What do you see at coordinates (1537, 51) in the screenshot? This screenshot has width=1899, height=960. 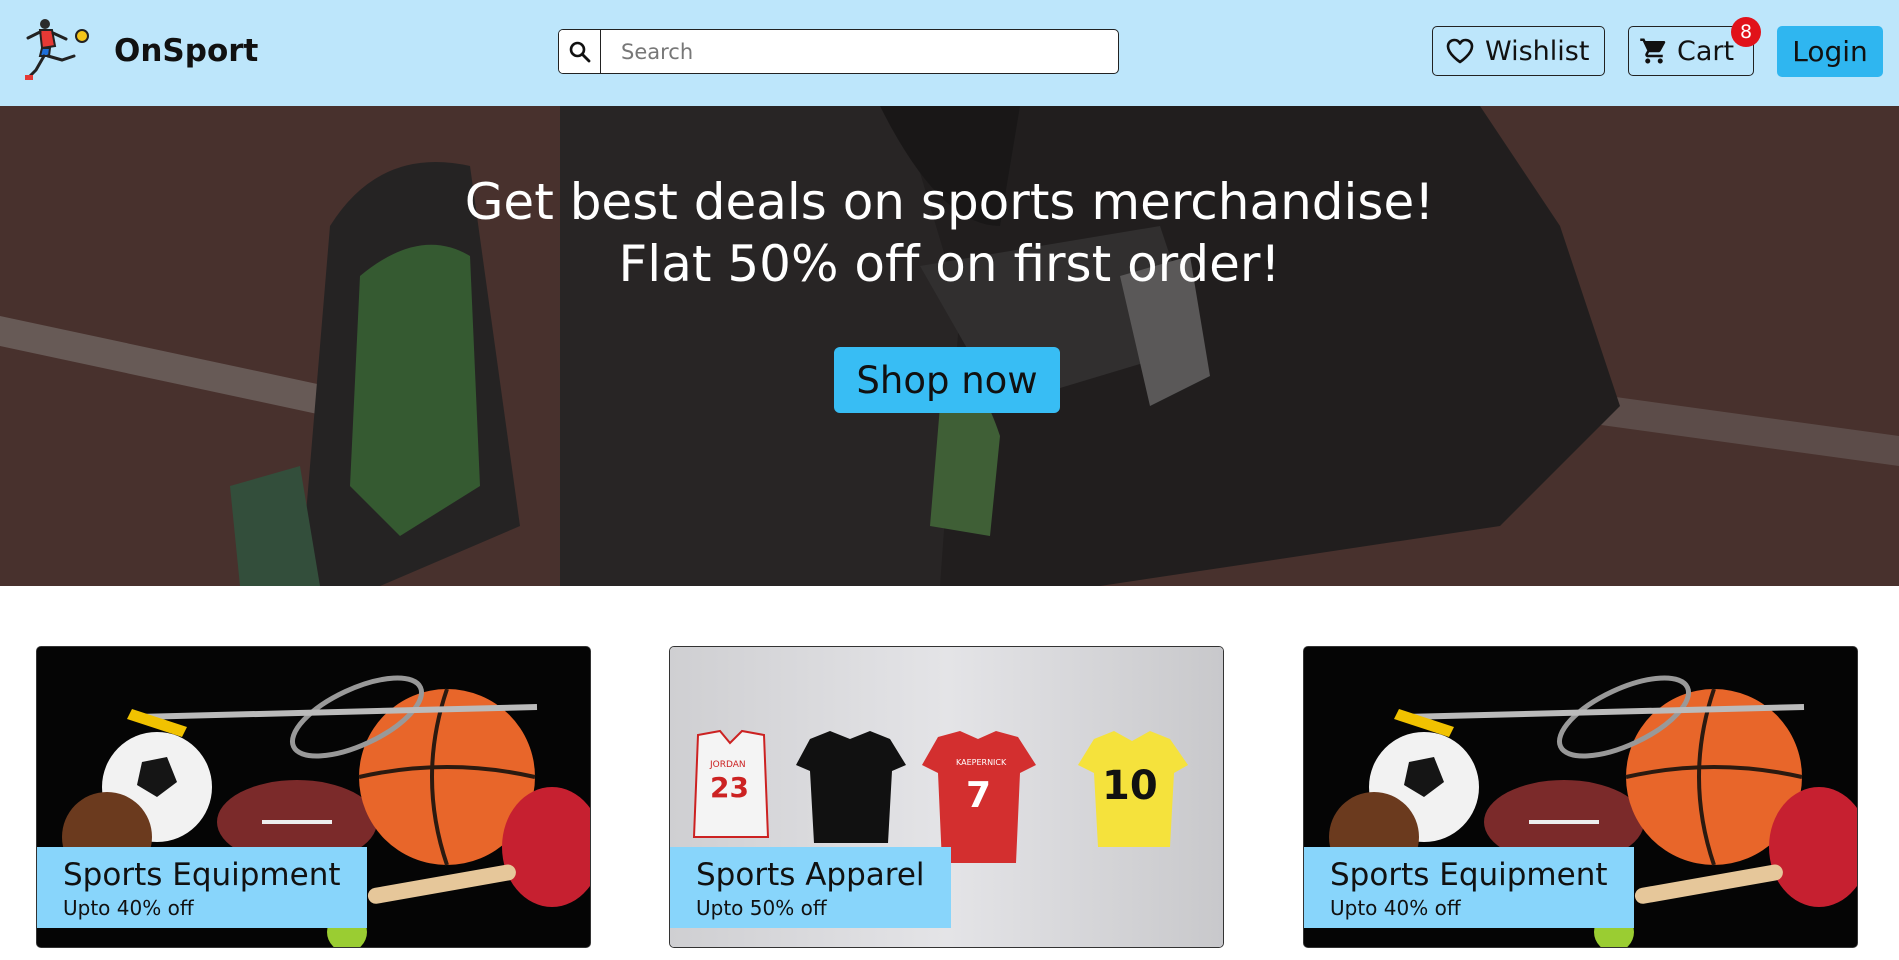 I see `wishlist-label: Wishlist` at bounding box center [1537, 51].